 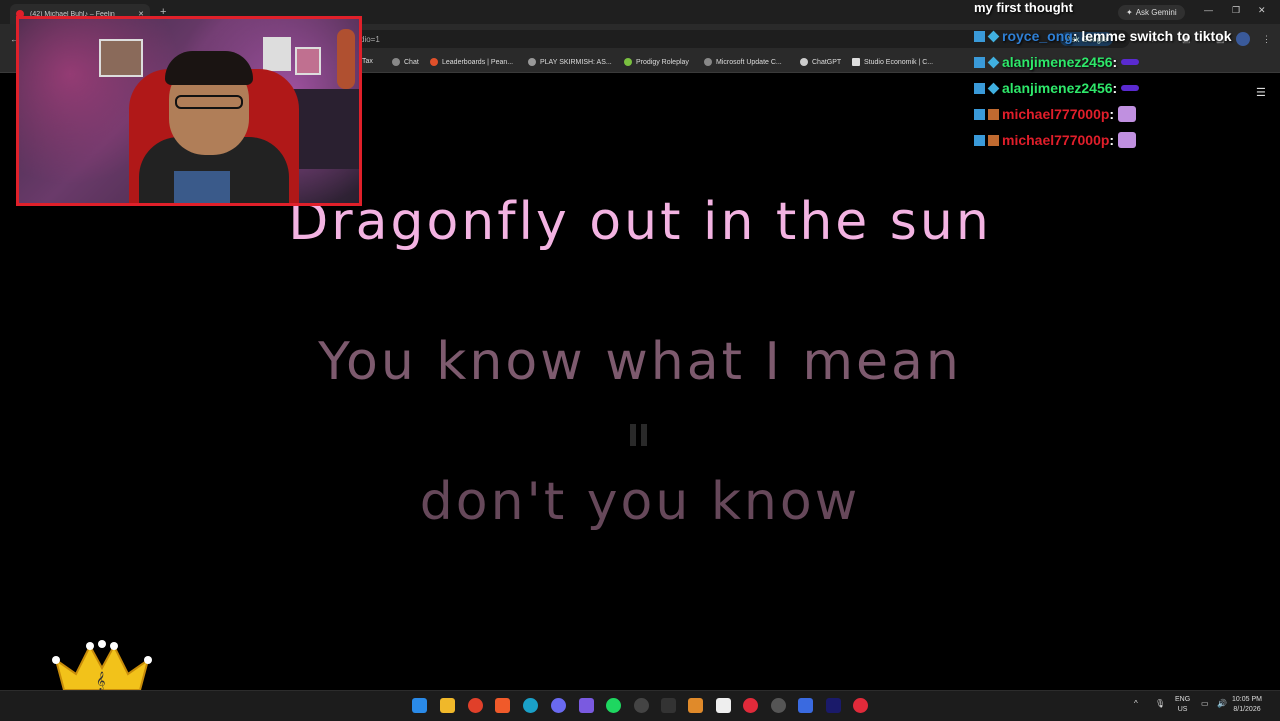 I want to click on clock-date: 8/1/2026, so click(x=1247, y=709).